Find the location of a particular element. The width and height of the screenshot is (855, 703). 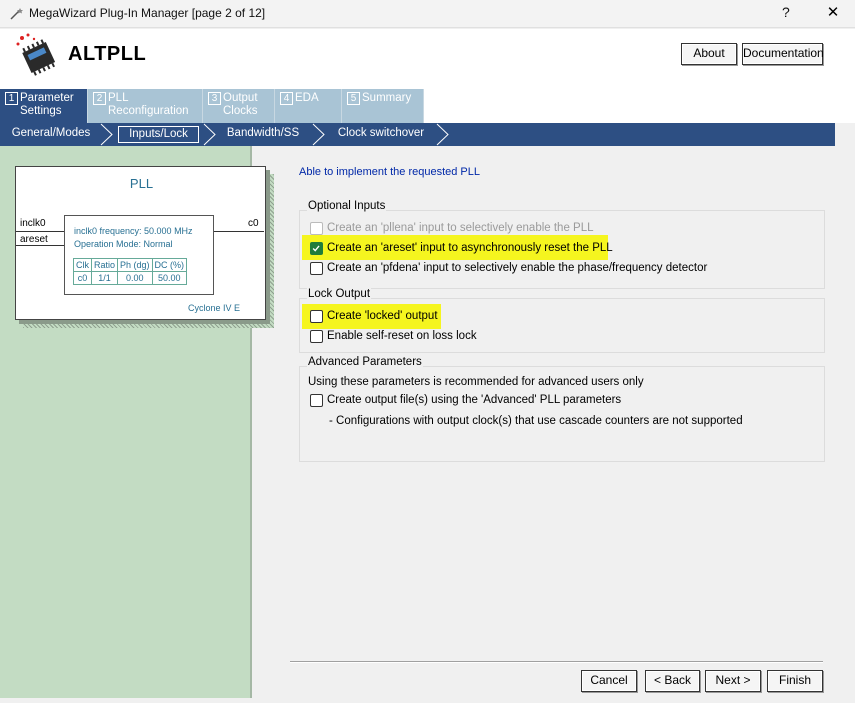

close-button: ✕ is located at coordinates (833, 13).